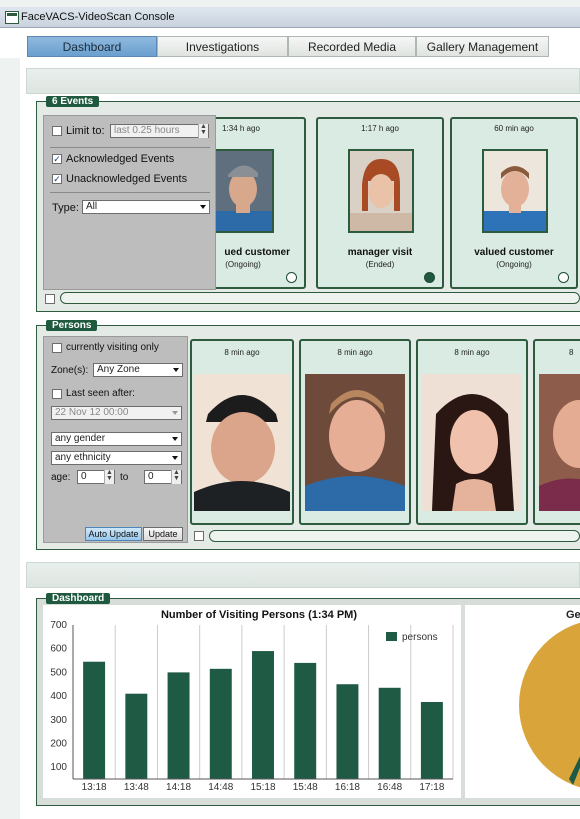 The image size is (580, 819). What do you see at coordinates (100, 393) in the screenshot?
I see `last-seen-label: Last seen after:` at bounding box center [100, 393].